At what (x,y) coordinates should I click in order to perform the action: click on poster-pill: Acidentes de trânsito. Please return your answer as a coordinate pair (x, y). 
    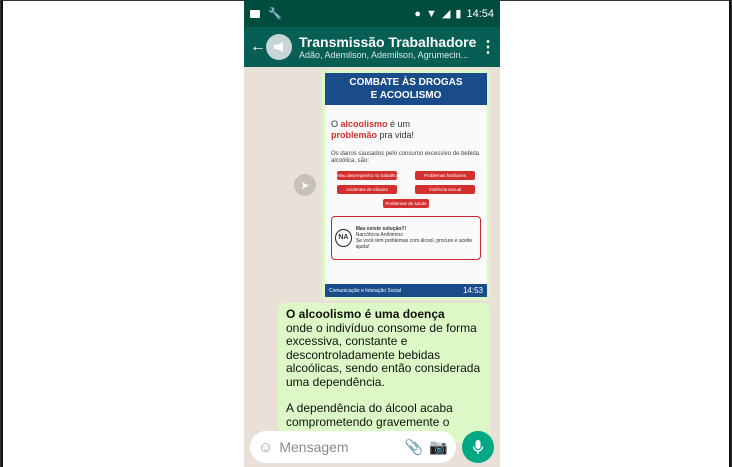
    Looking at the image, I should click on (367, 189).